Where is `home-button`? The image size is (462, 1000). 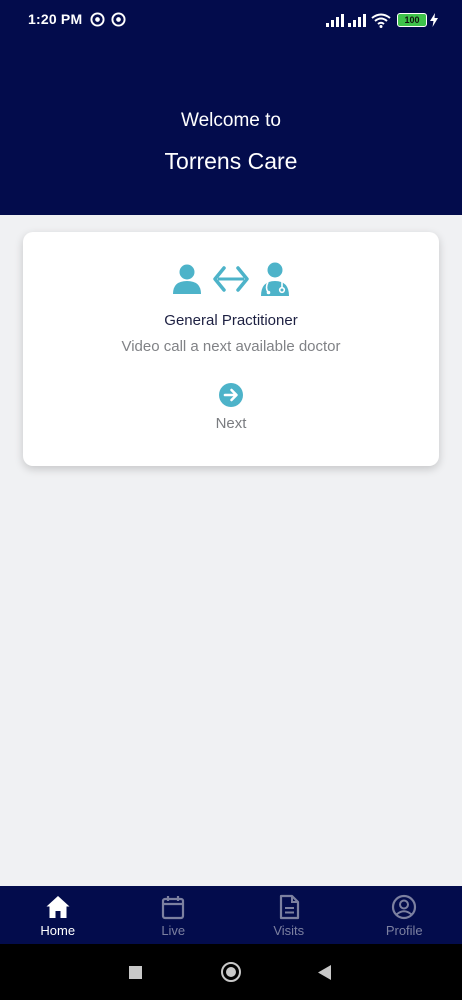 home-button is located at coordinates (231, 972).